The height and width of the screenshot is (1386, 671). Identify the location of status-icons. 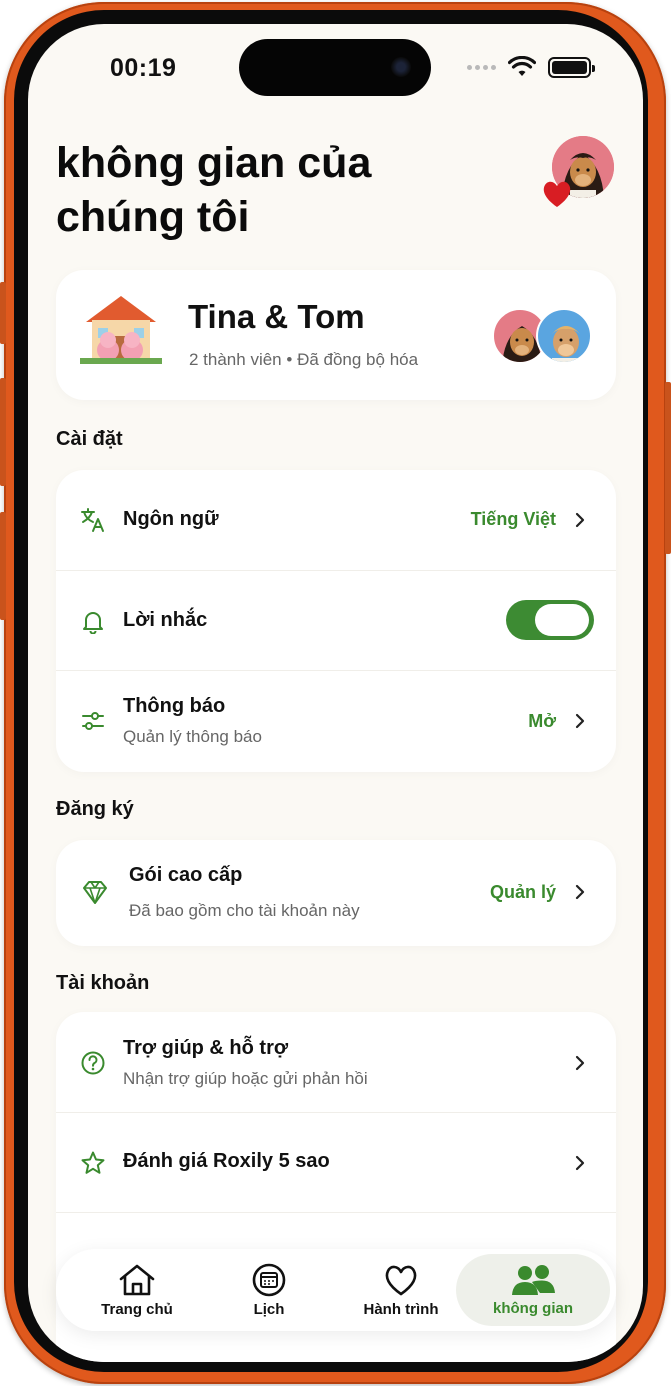
(531, 67).